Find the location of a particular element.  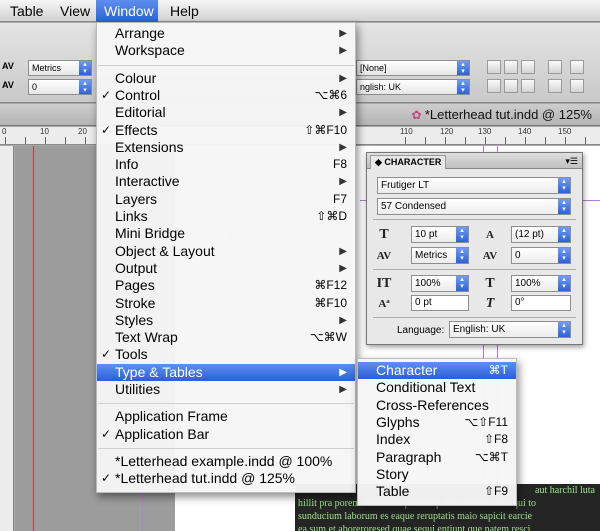

language-spin-icon: ▴ ▾ is located at coordinates (463, 87).